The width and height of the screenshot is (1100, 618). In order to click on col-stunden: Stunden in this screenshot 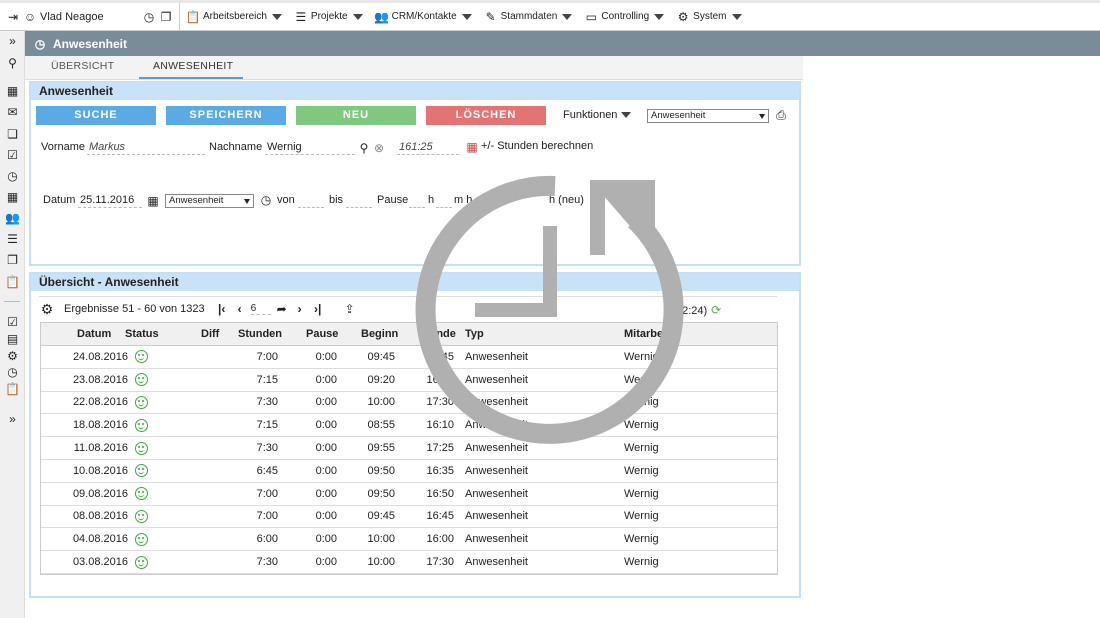, I will do `click(260, 334)`.